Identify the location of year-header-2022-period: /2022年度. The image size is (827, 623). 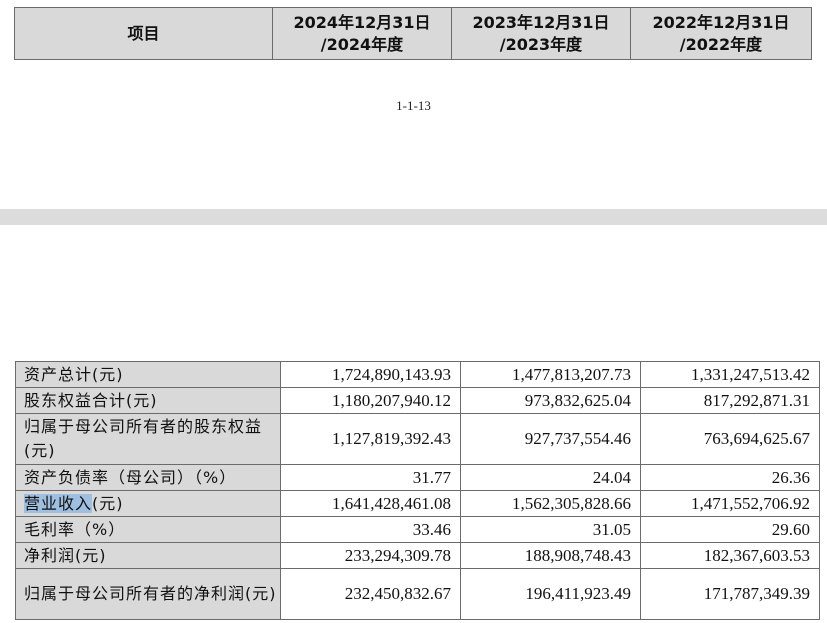
(721, 44).